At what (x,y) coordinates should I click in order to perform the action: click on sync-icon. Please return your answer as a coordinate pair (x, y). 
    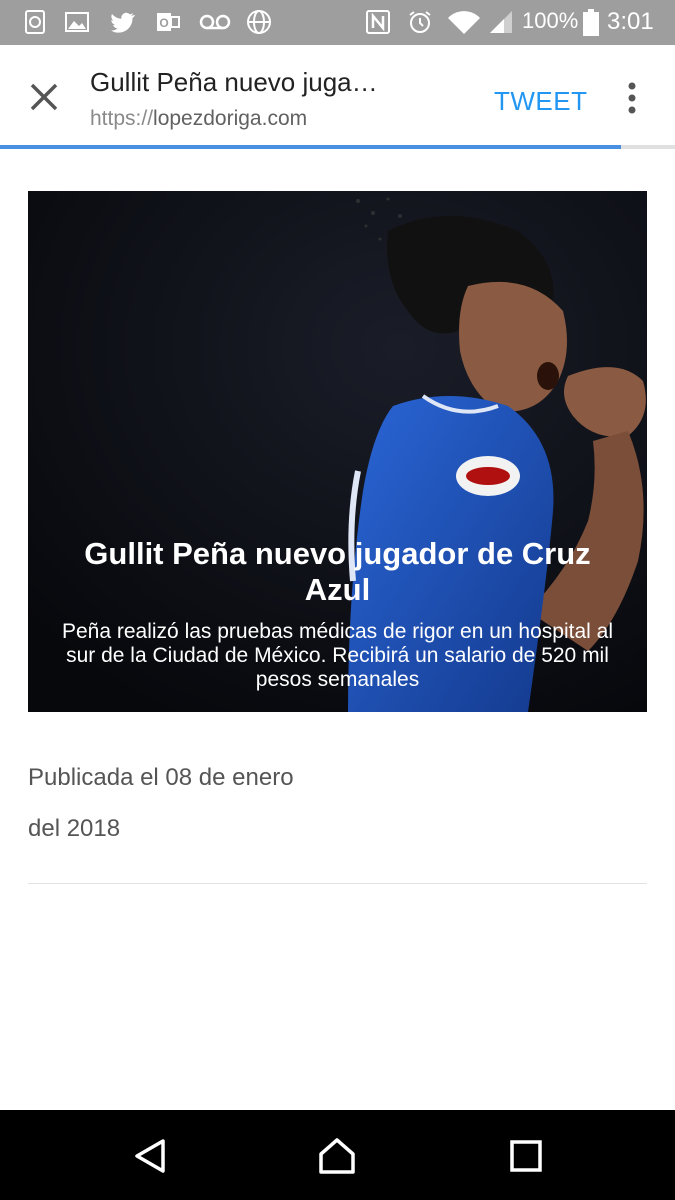
    Looking at the image, I should click on (35, 22).